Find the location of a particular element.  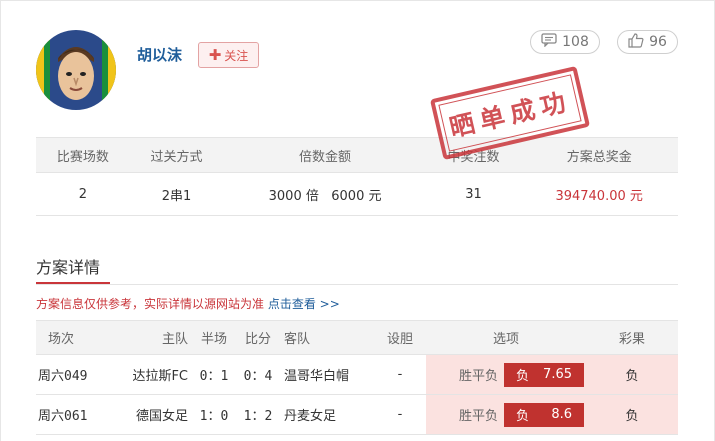

matches-header-row: 场次 主队 半场 比分 客队 设胆 选项 彩果 is located at coordinates (357, 337).